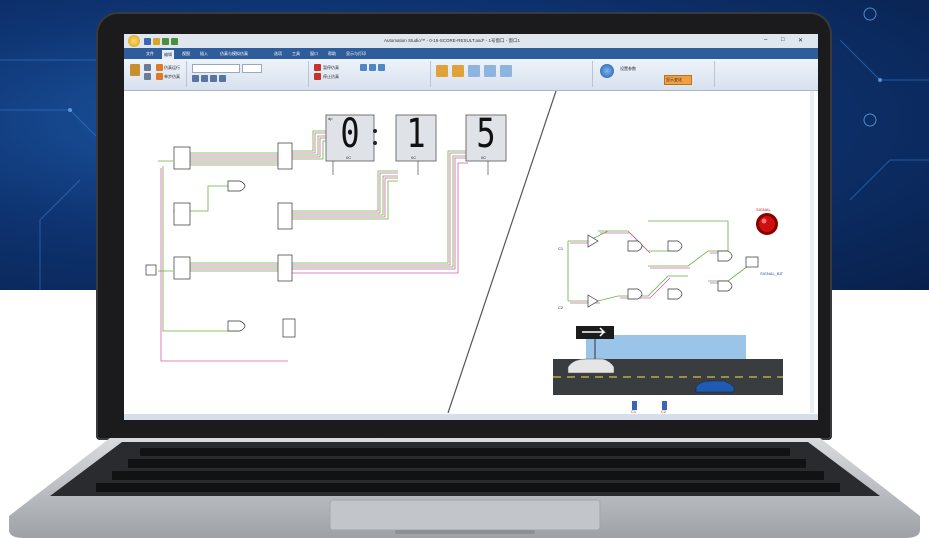  I want to click on tab-window: 窗口, so click(314, 54).